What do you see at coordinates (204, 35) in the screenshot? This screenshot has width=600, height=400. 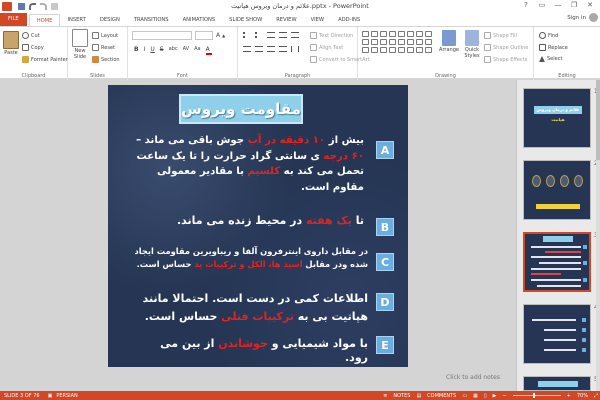 I see `font-size-box` at bounding box center [204, 35].